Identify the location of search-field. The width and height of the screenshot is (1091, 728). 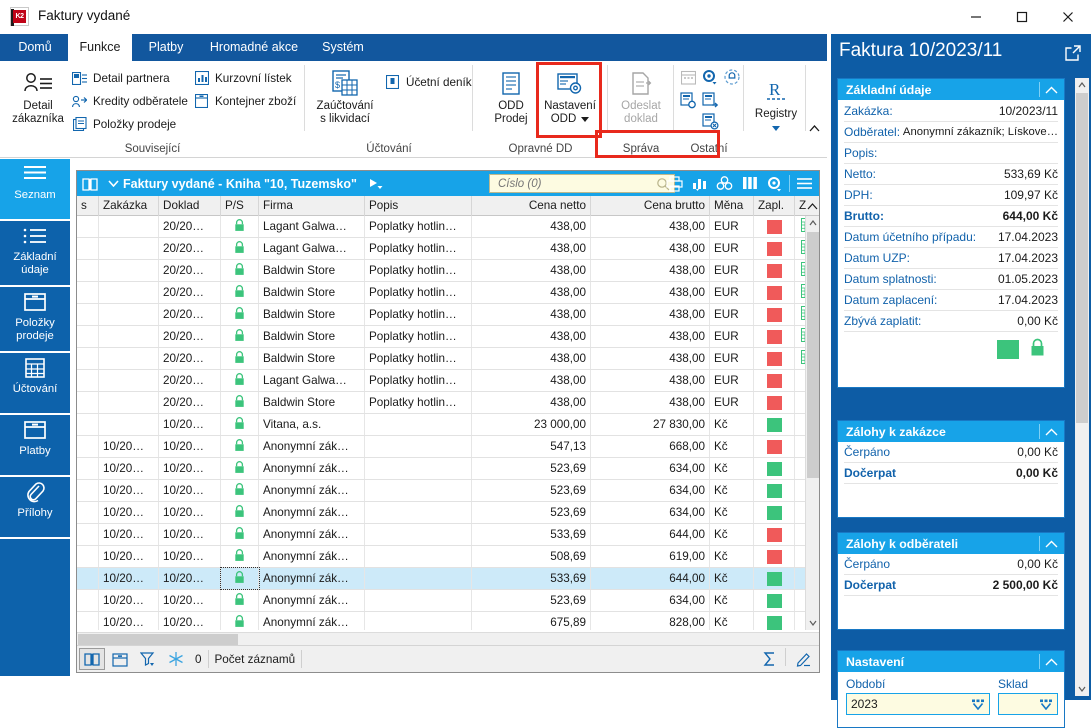
(582, 183).